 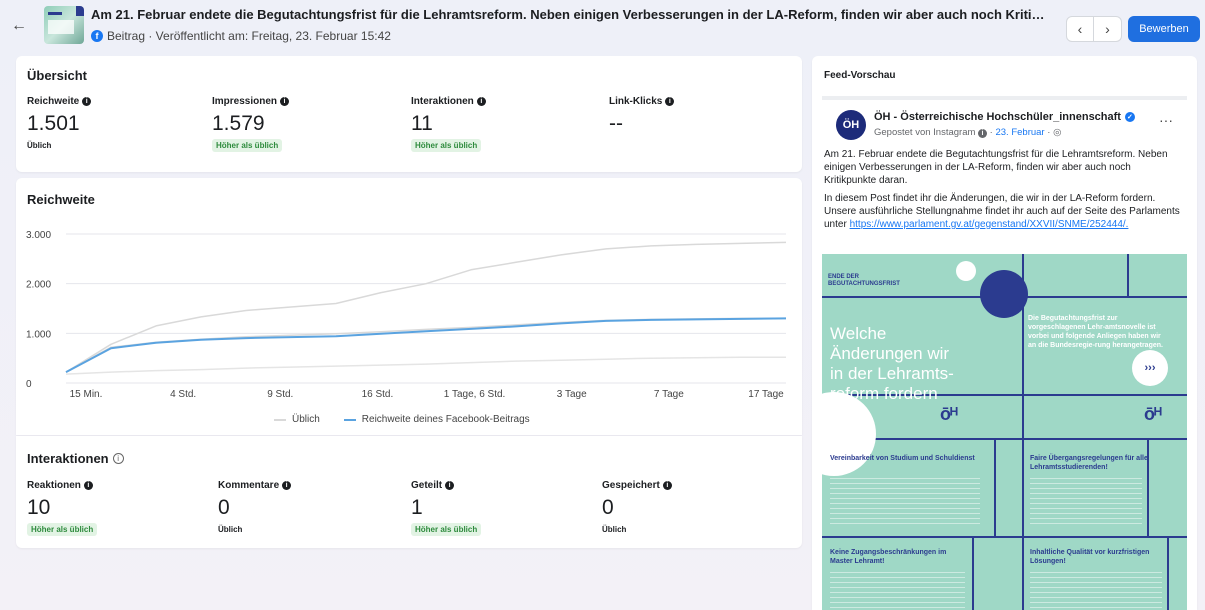 I want to click on metric-value: 10, so click(x=39, y=507).